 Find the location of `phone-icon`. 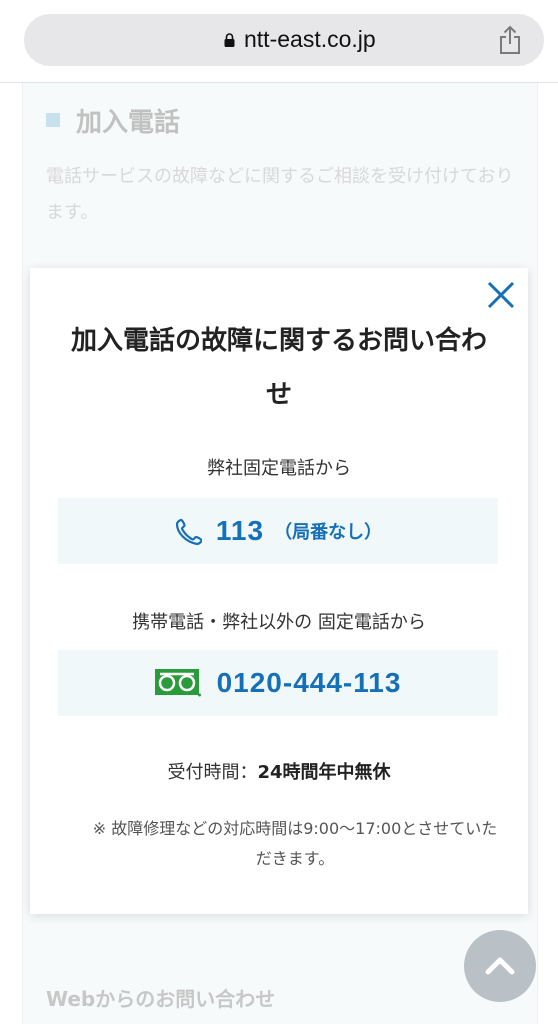

phone-icon is located at coordinates (188, 531).